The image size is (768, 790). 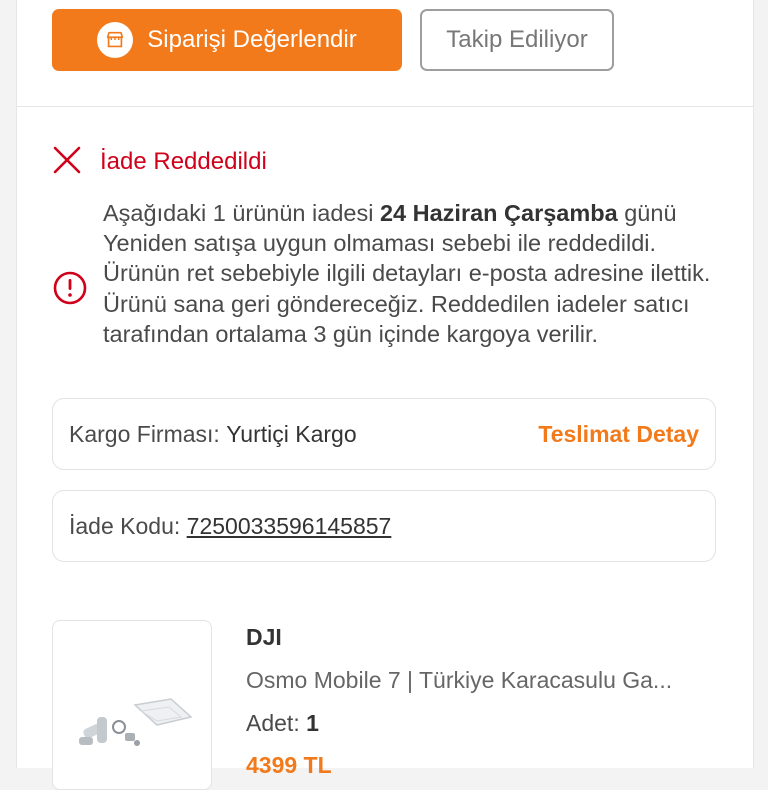 I want to click on product-quantity: Adet: 1, so click(x=282, y=723).